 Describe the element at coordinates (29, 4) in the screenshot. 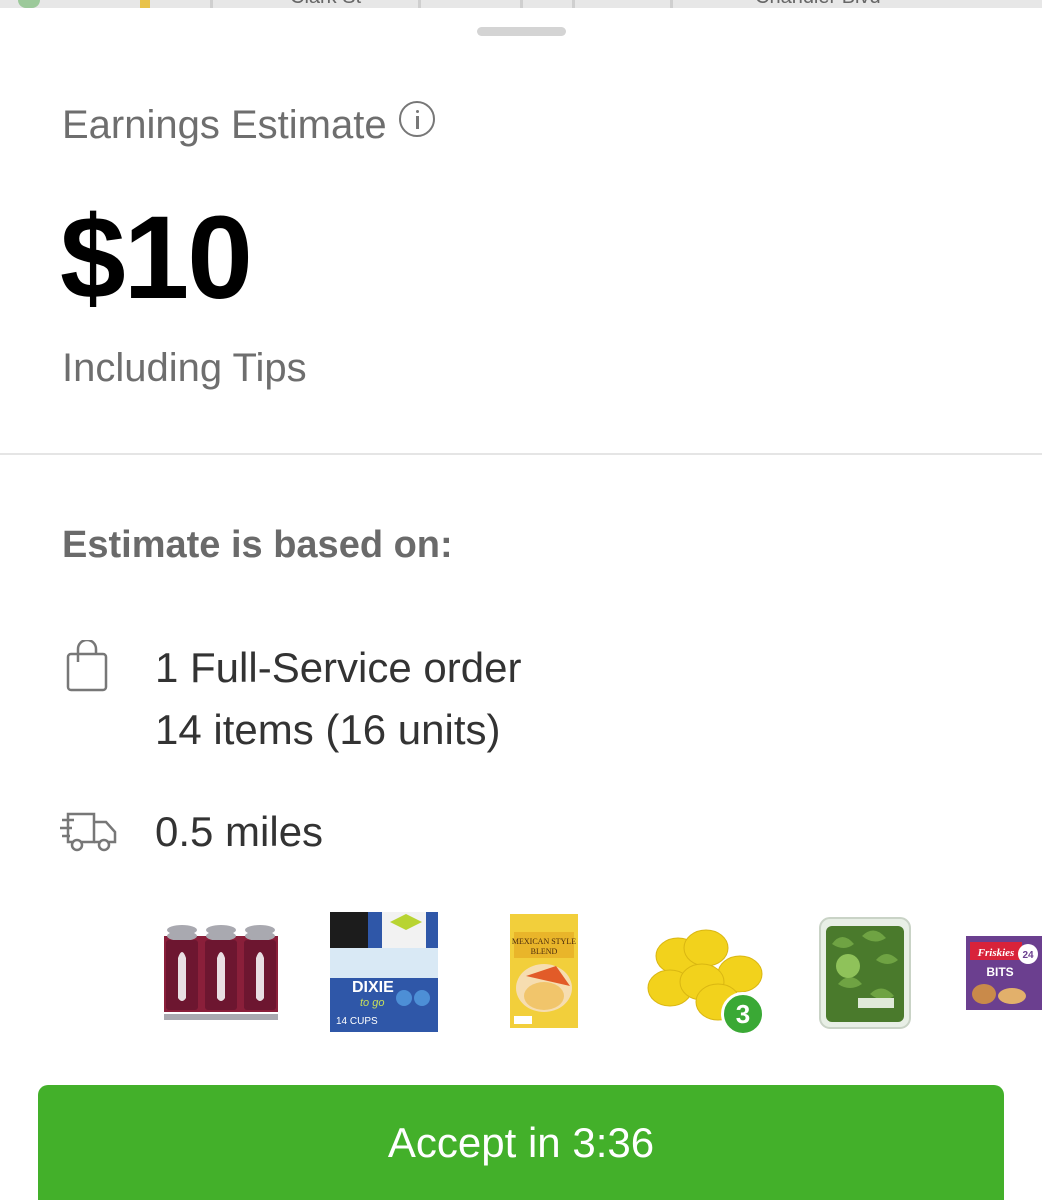

I see `map-park` at that location.